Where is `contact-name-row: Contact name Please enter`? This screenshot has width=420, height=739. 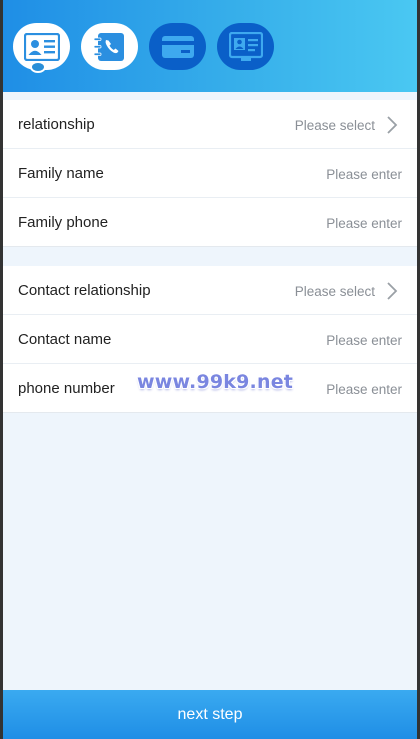 contact-name-row: Contact name Please enter is located at coordinates (210, 339).